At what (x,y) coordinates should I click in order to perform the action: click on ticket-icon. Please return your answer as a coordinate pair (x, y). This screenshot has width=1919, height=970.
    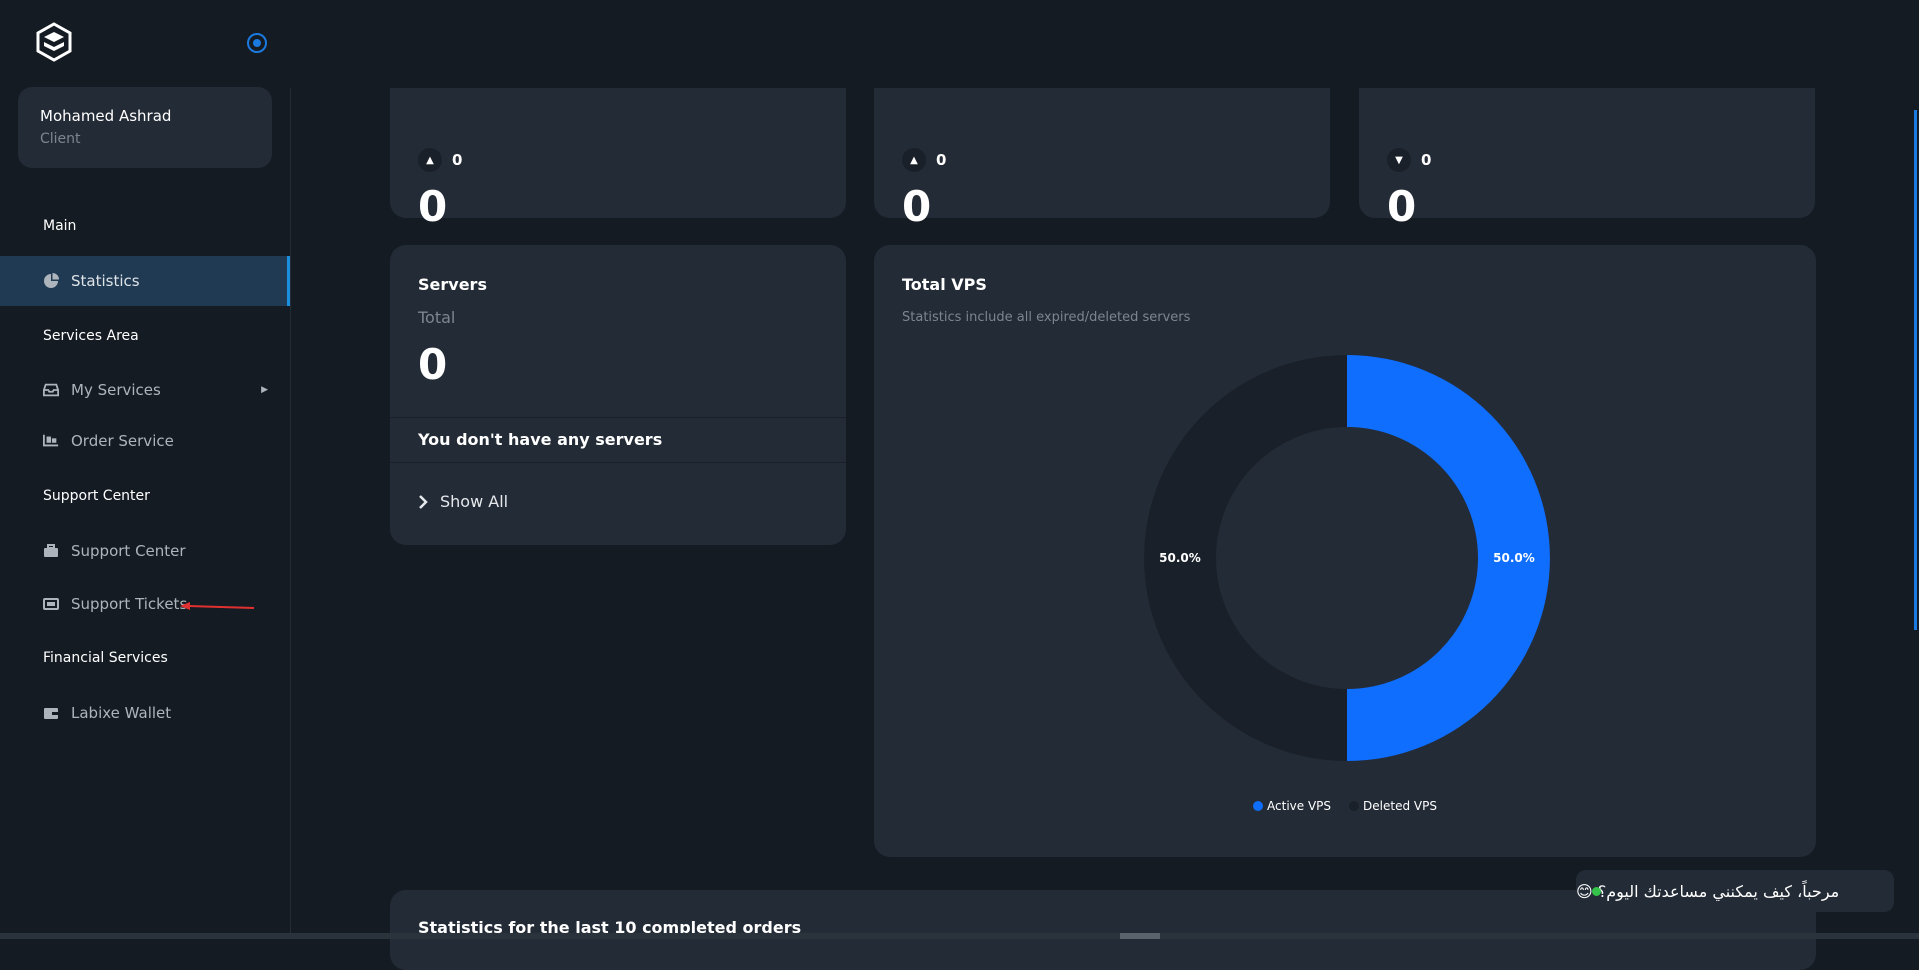
    Looking at the image, I should click on (51, 604).